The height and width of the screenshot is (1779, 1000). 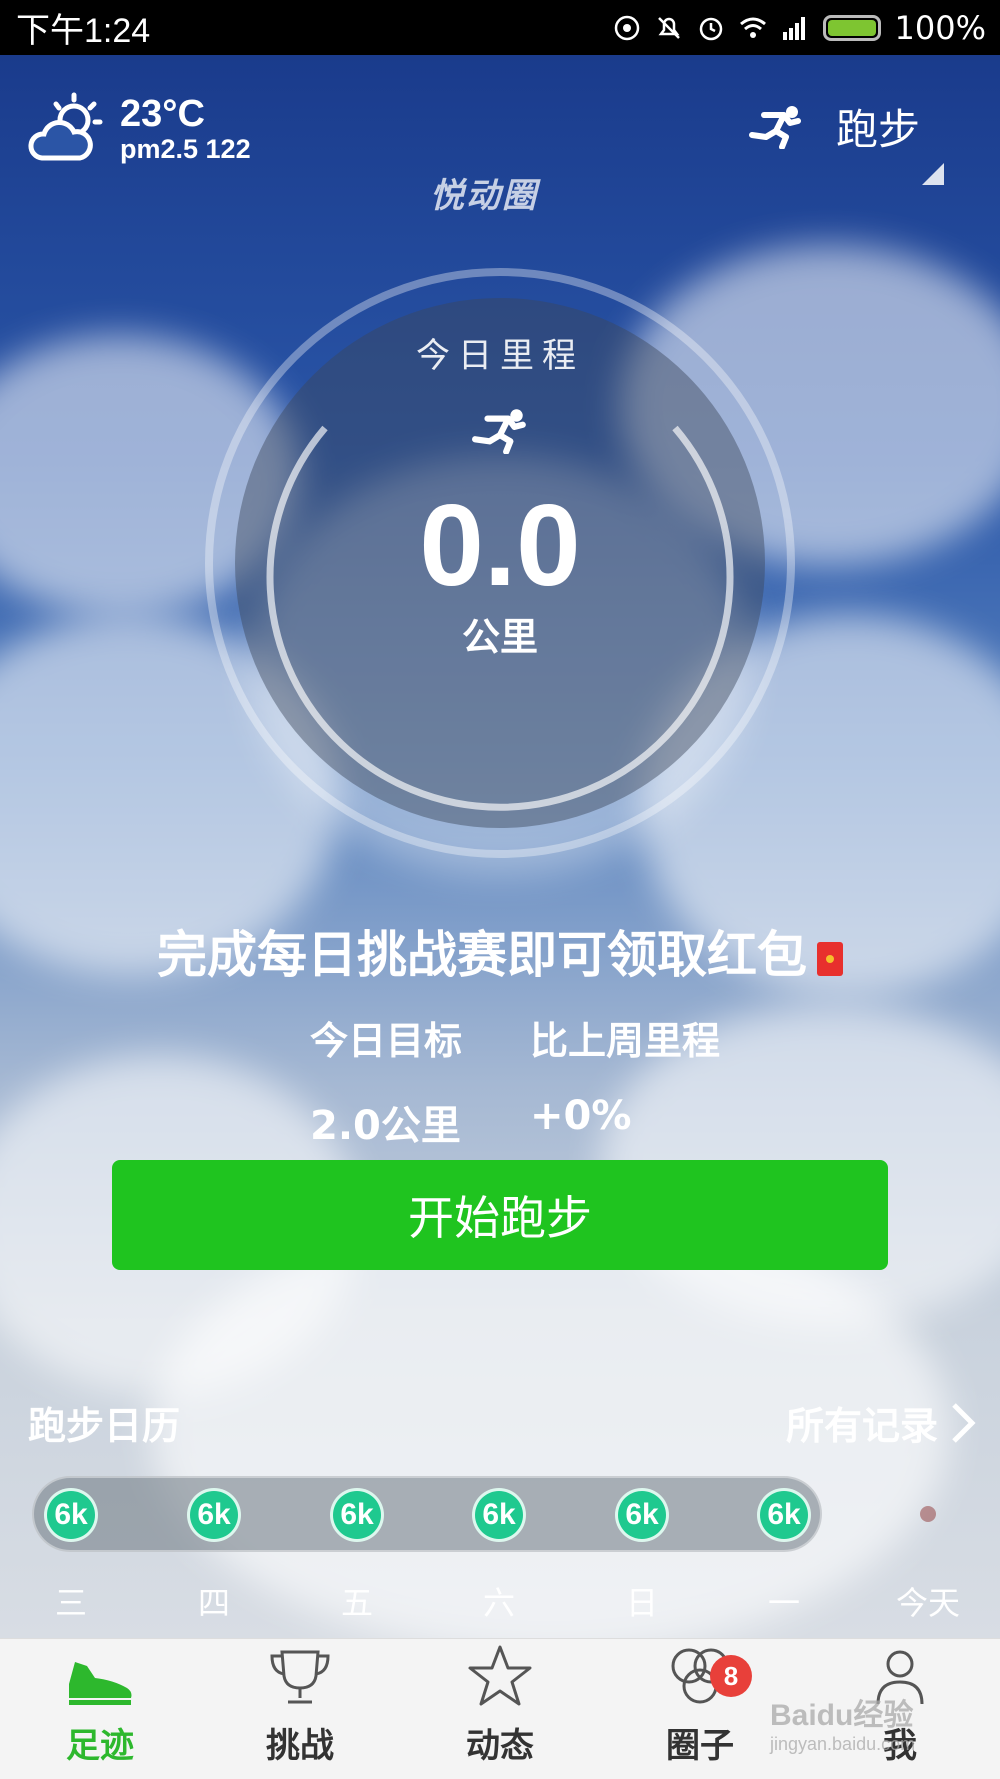 What do you see at coordinates (356, 1603) in the screenshot?
I see `day-label: 五` at bounding box center [356, 1603].